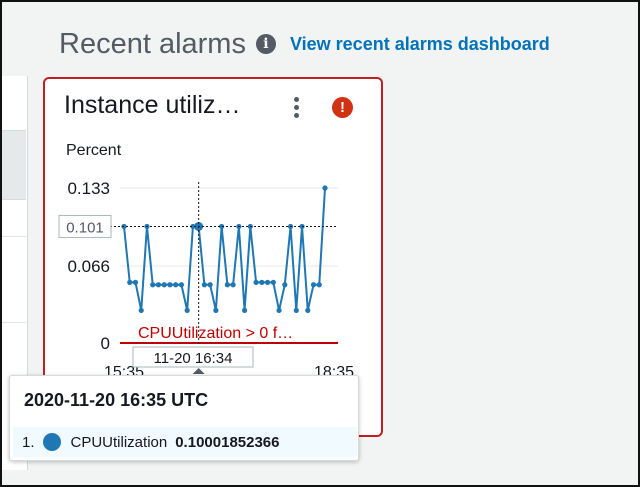 This screenshot has width=640, height=487. What do you see at coordinates (88, 188) in the screenshot?
I see `y-tick-label: 0.133` at bounding box center [88, 188].